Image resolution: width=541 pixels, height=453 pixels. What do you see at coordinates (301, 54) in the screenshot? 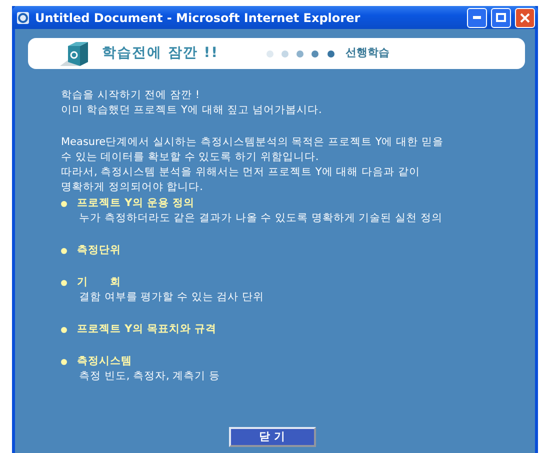
I see `progress-dots-icon` at bounding box center [301, 54].